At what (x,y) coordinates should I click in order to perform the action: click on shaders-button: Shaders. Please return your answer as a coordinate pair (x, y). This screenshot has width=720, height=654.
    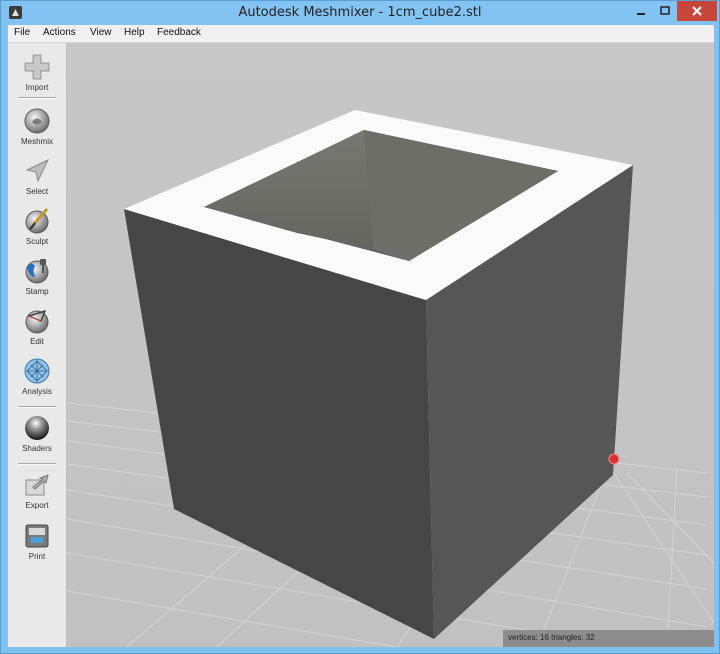
    Looking at the image, I should click on (37, 438).